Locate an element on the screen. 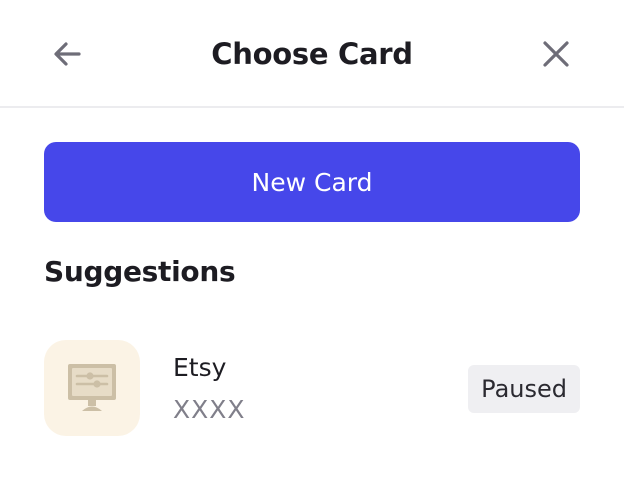 The width and height of the screenshot is (624, 498). status-badge: Paused is located at coordinates (524, 389).